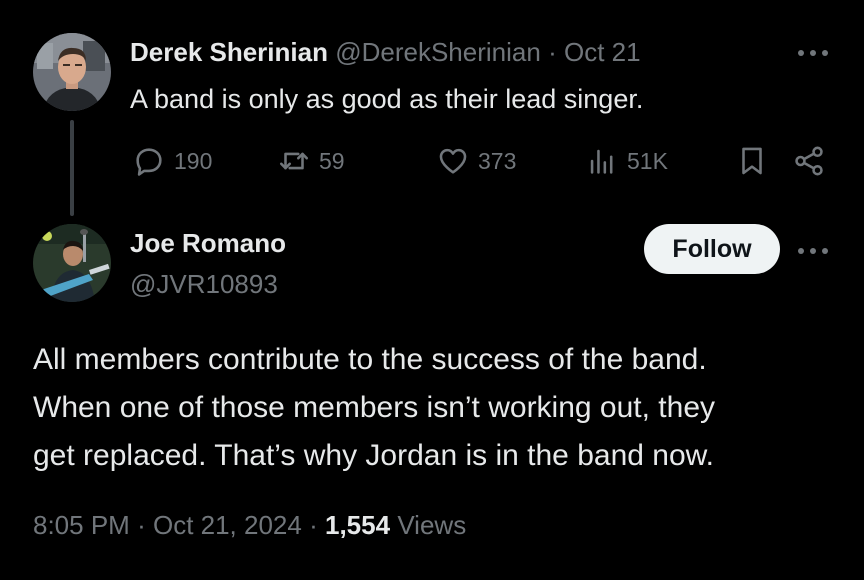 This screenshot has height=580, width=864. I want to click on parent-tweet-header: Derek Sherinian @DerekSherinian · Oct 21, so click(385, 52).